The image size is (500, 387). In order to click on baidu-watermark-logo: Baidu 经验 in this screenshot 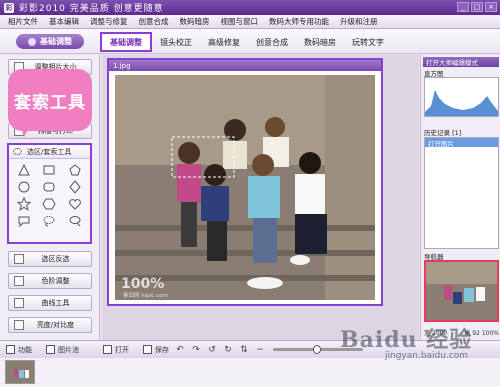, I will do `click(406, 340)`.